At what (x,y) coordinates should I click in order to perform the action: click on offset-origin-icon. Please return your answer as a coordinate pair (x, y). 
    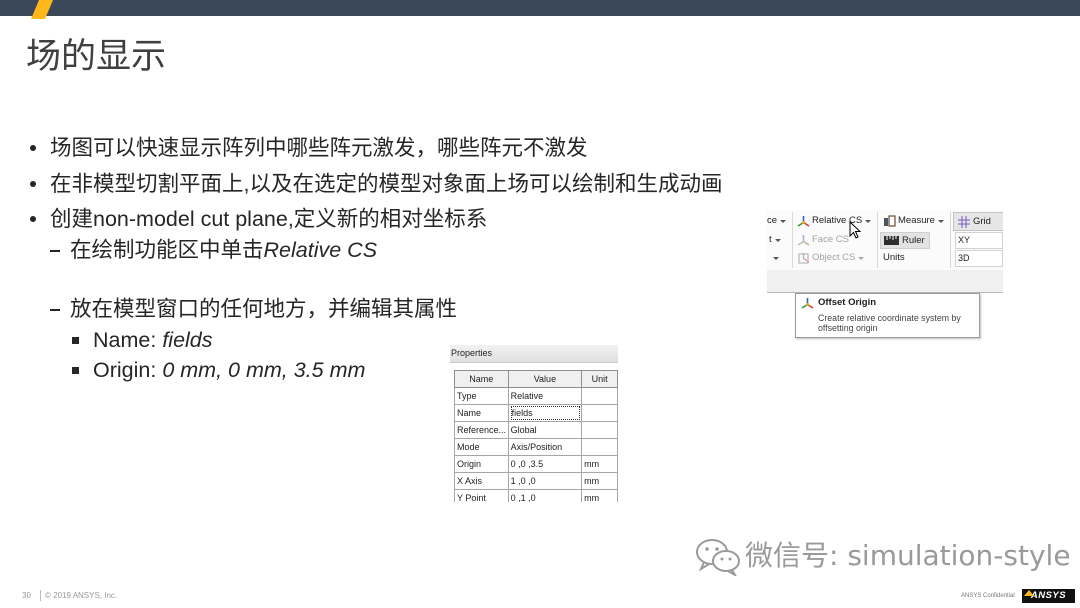
    Looking at the image, I should click on (807, 306).